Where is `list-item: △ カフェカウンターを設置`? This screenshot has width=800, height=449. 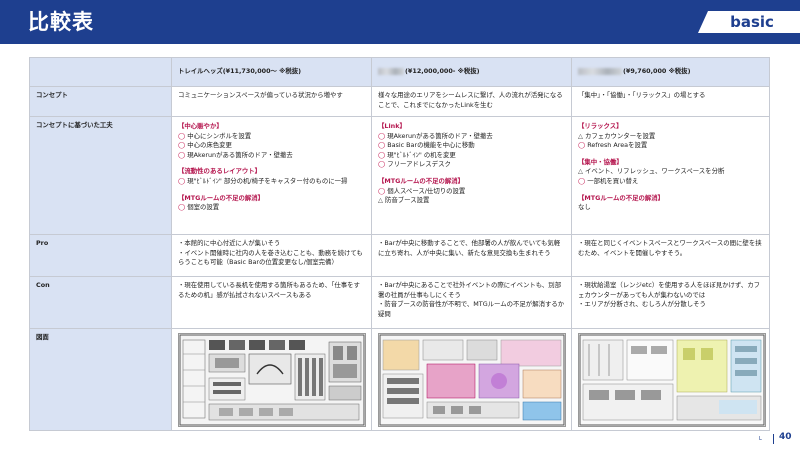 list-item: △ カフェカウンターを設置 is located at coordinates (617, 135).